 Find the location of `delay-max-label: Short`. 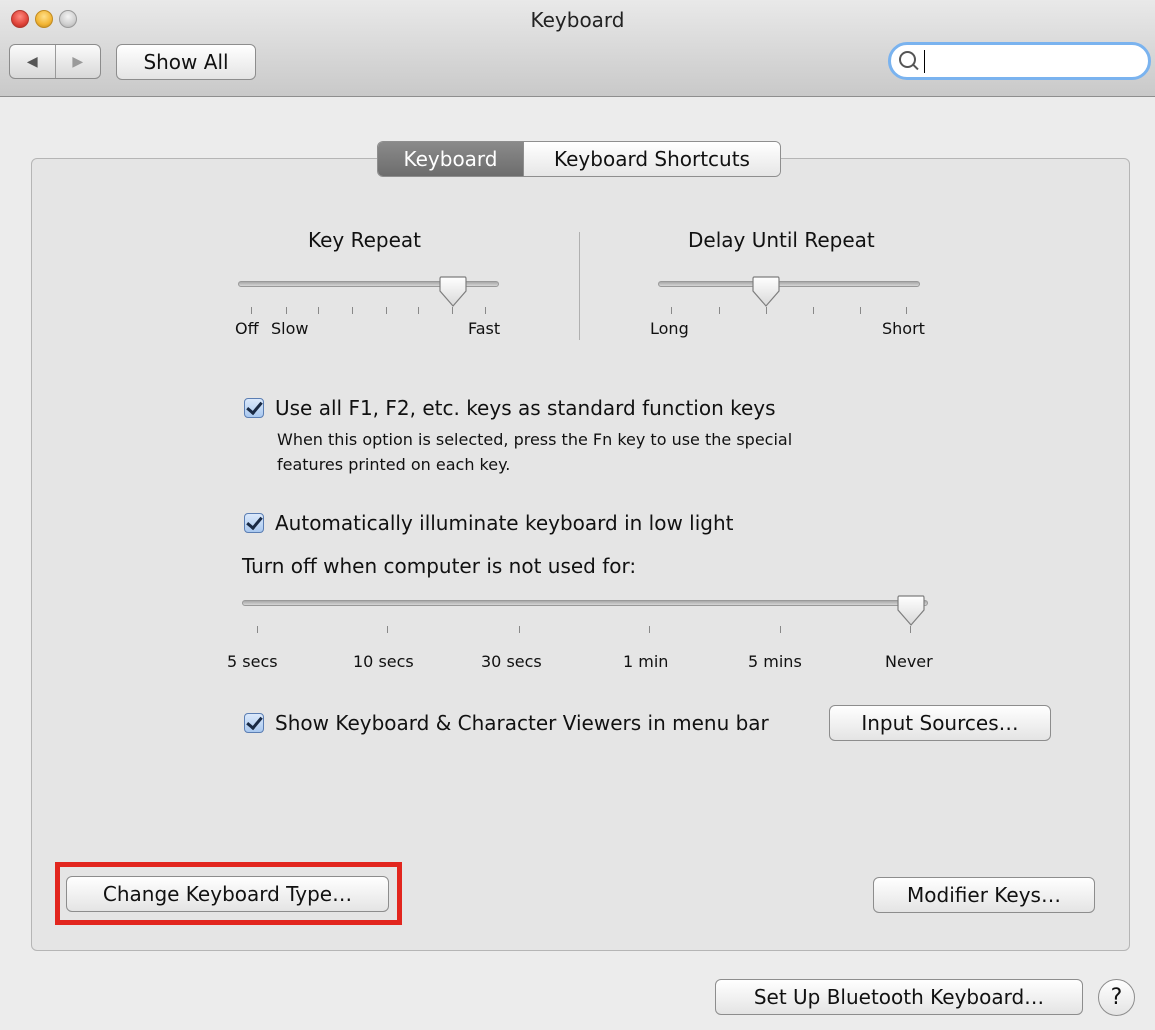

delay-max-label: Short is located at coordinates (903, 328).